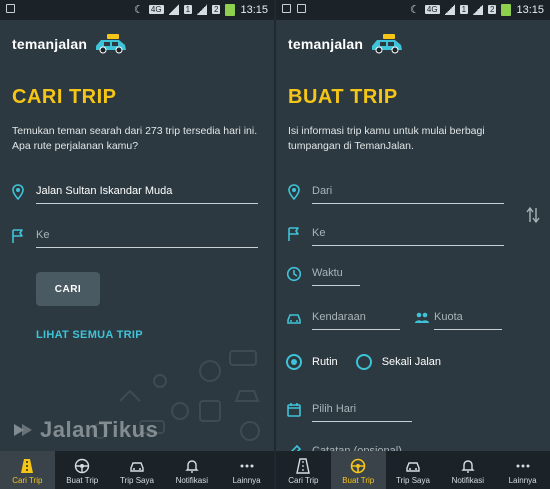 This screenshot has height=489, width=550. What do you see at coordinates (325, 362) in the screenshot?
I see `radio-routine-label: Rutin` at bounding box center [325, 362].